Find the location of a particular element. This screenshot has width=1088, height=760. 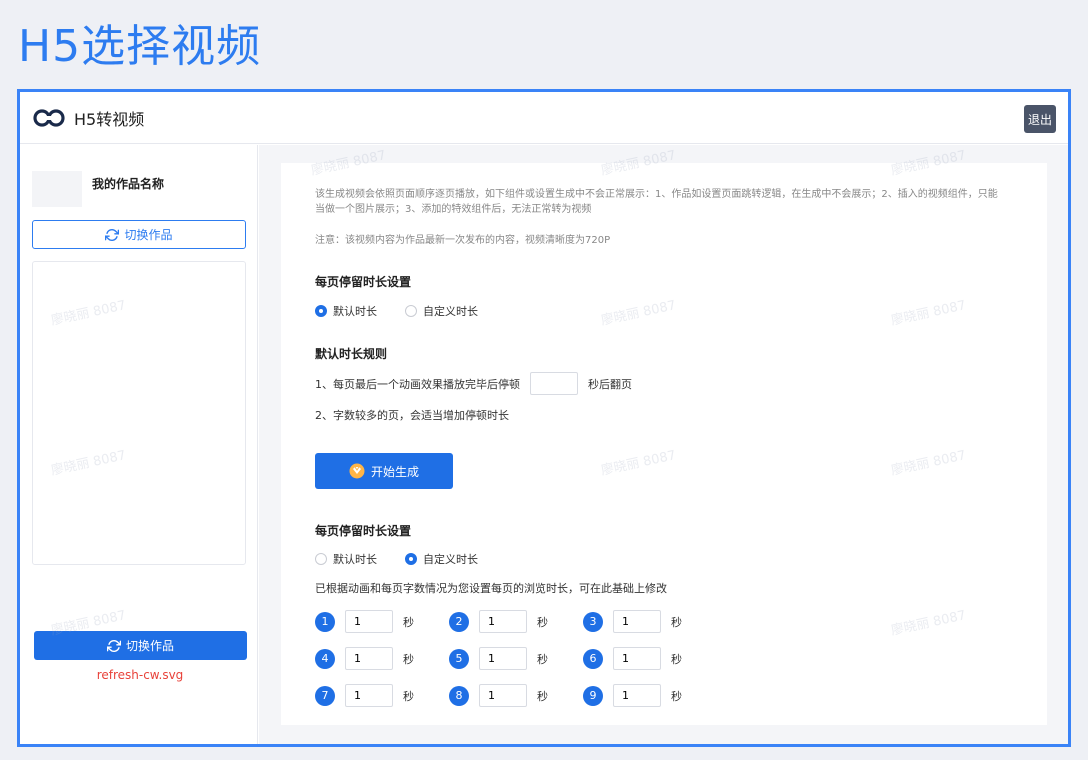

duration-hint: 已根据动画和每页字数情况为您设置每页的浏览时长，可在此基础上修改 is located at coordinates (491, 588).